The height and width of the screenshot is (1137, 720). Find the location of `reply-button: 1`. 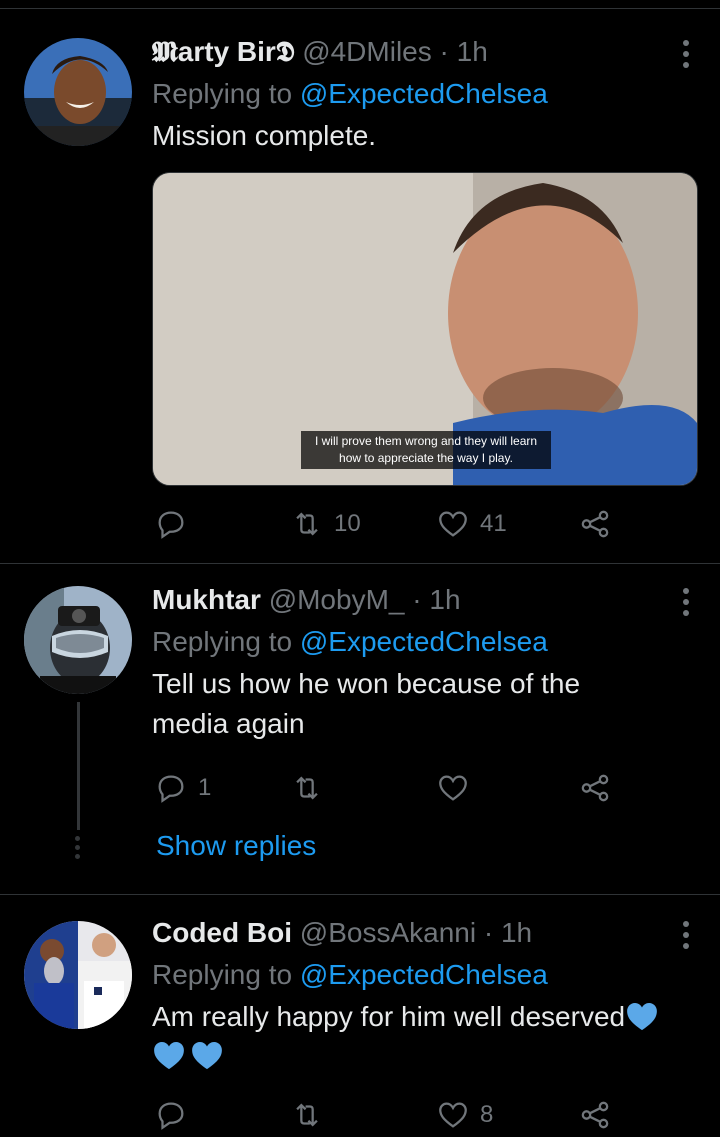

reply-button: 1 is located at coordinates (182, 788).